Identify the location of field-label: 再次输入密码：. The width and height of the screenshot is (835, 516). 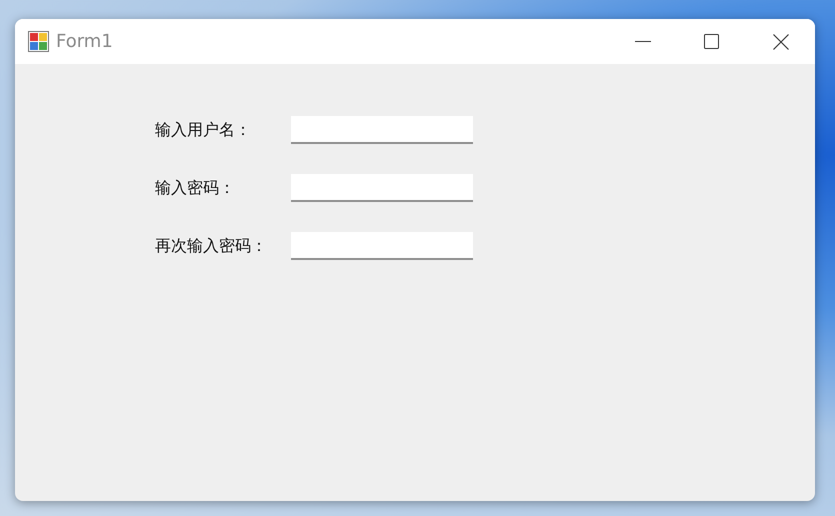
(211, 246).